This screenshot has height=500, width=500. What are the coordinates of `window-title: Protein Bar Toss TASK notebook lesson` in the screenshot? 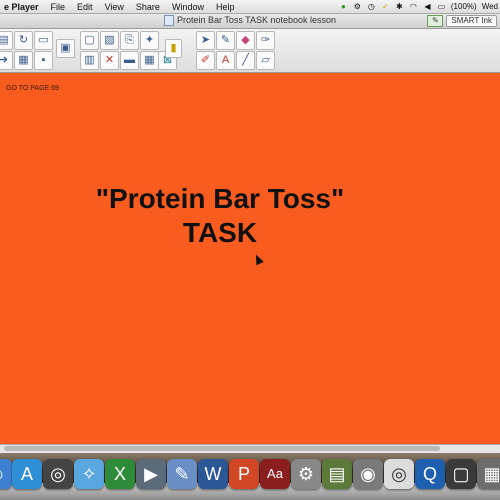 It's located at (250, 21).